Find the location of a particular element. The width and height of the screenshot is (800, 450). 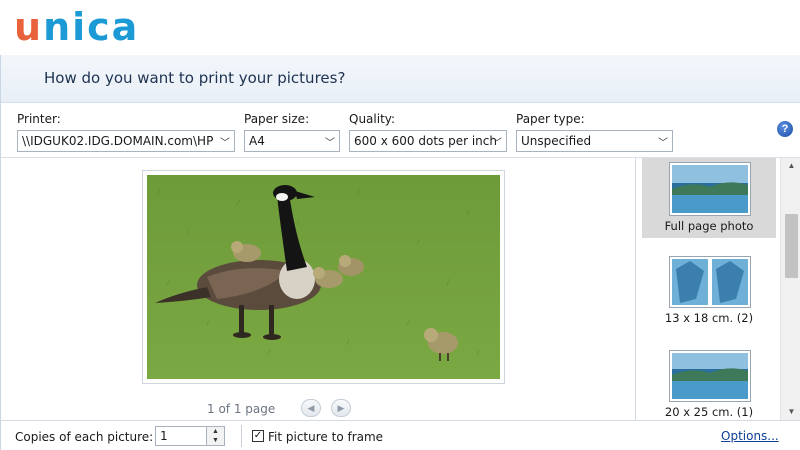

page-count: 1 of 1 page is located at coordinates (241, 409).